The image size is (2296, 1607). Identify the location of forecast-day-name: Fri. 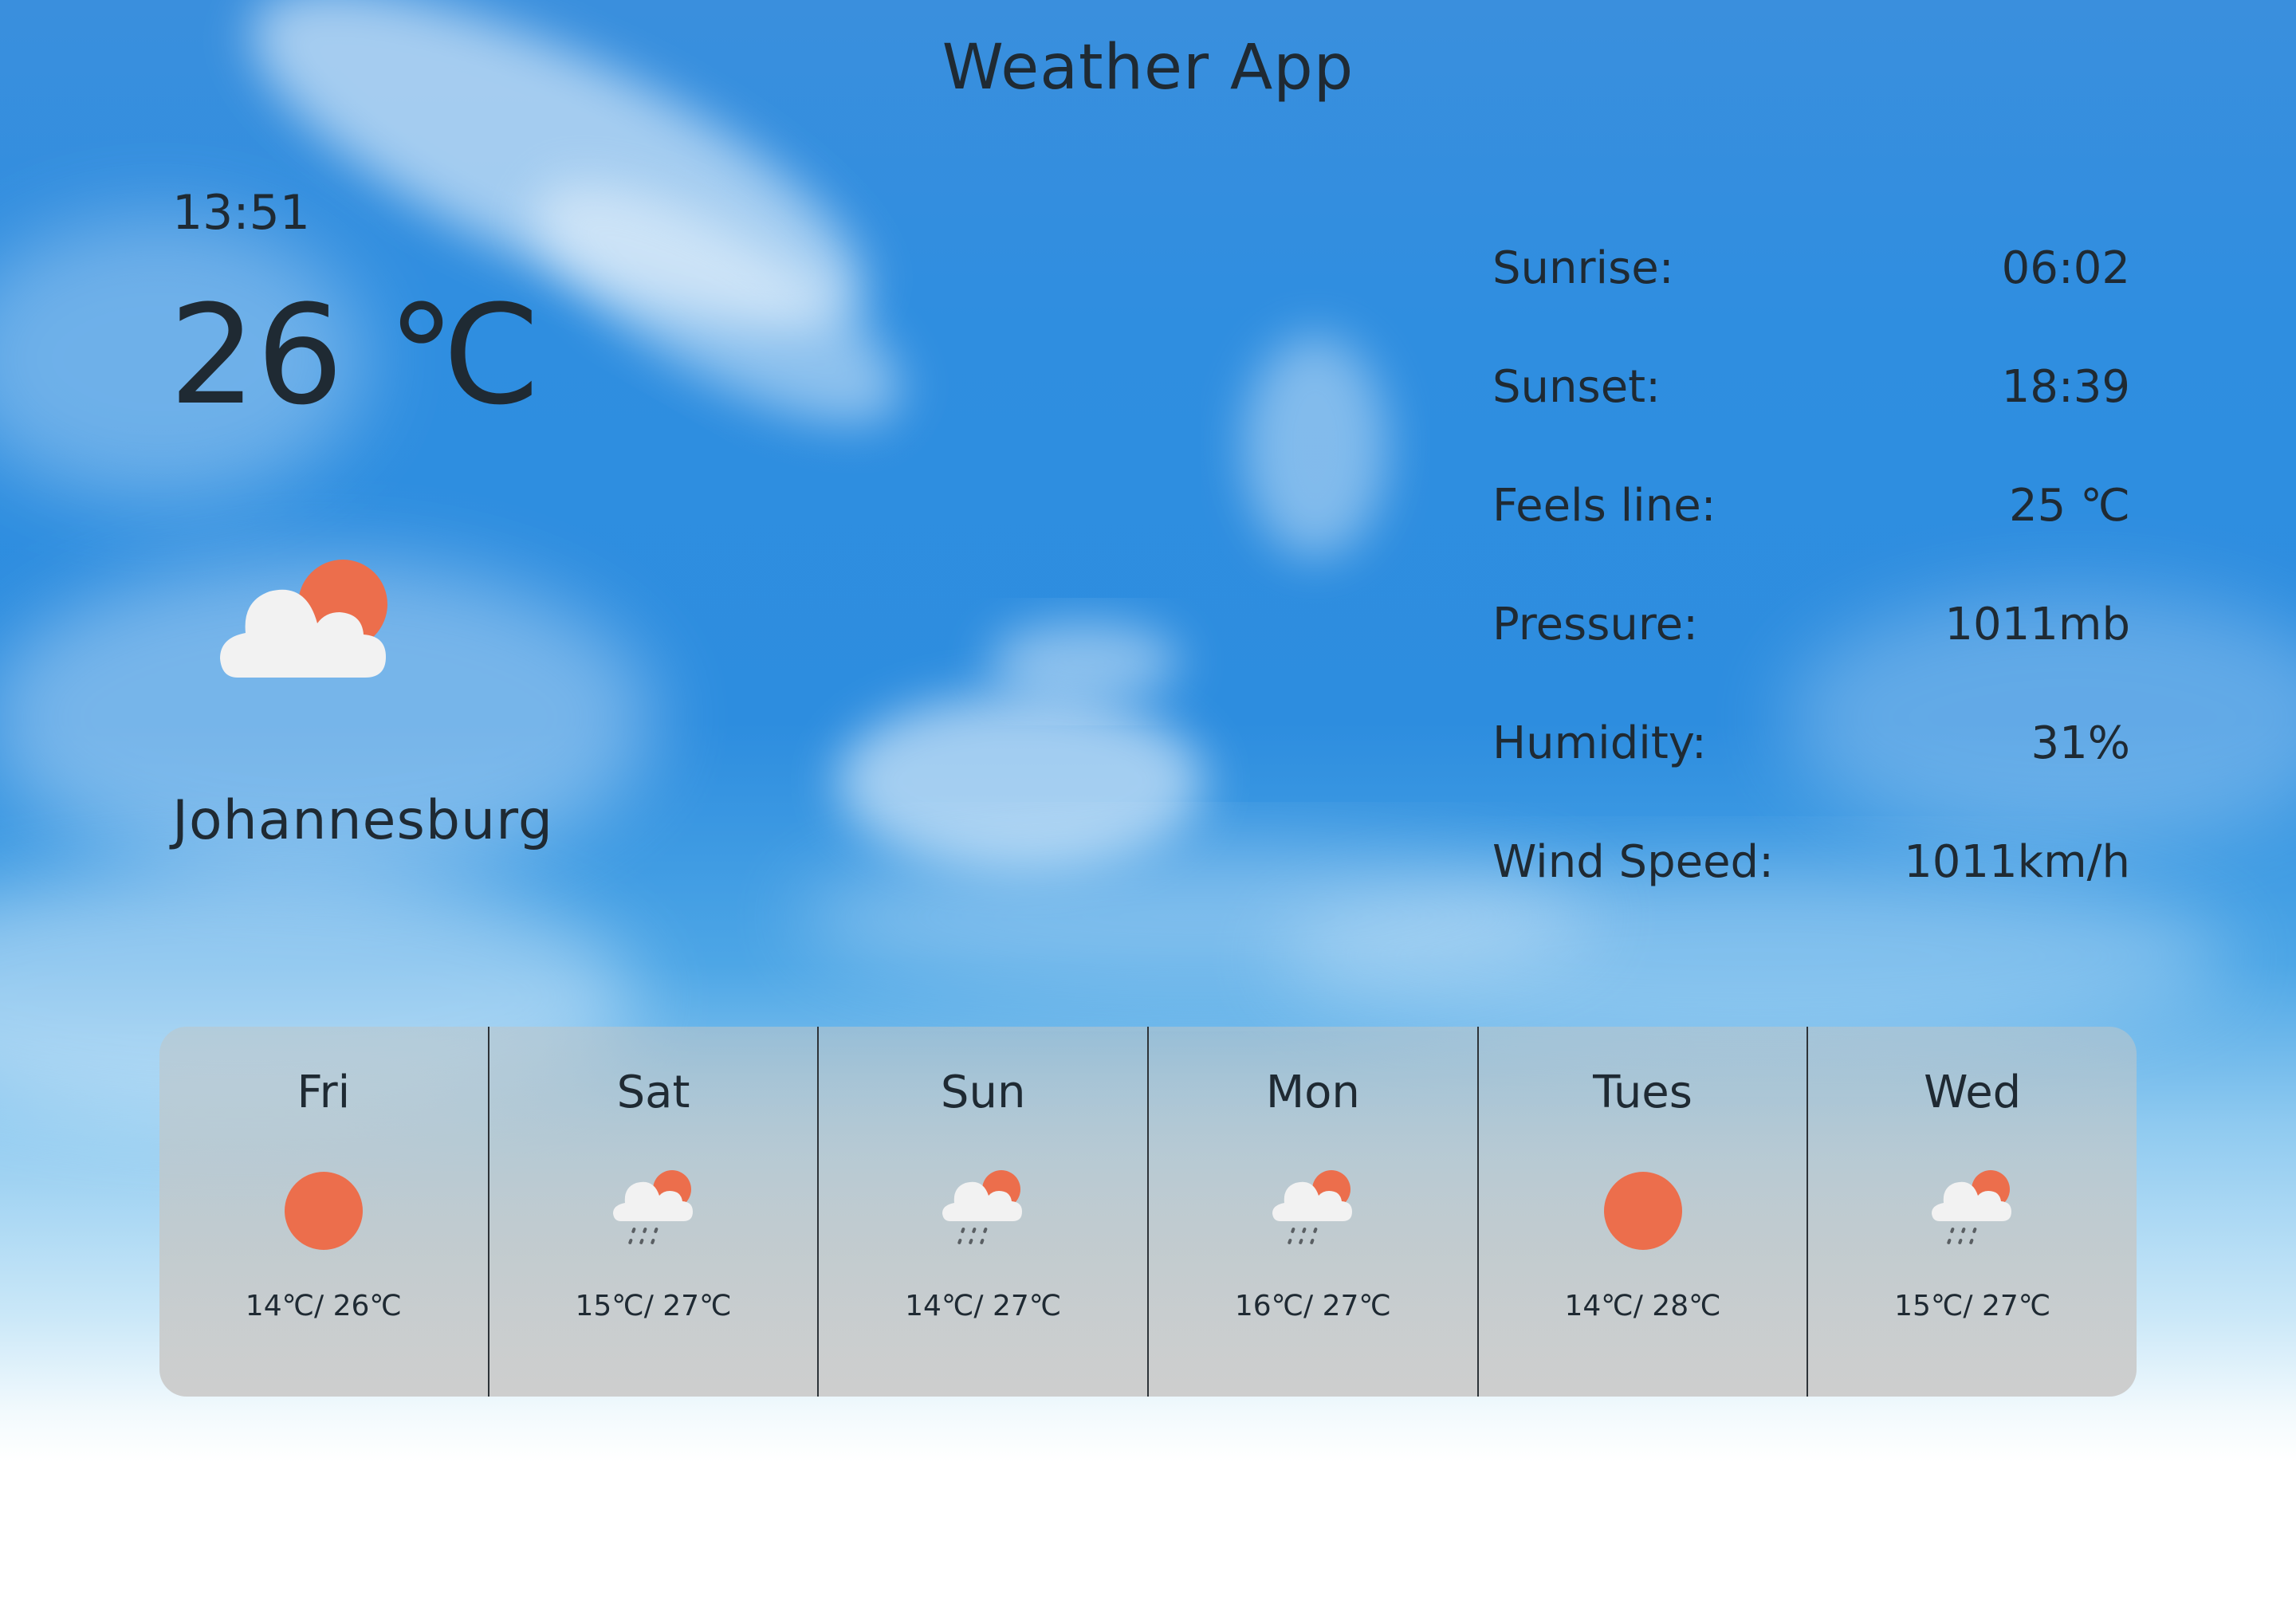
(324, 1092).